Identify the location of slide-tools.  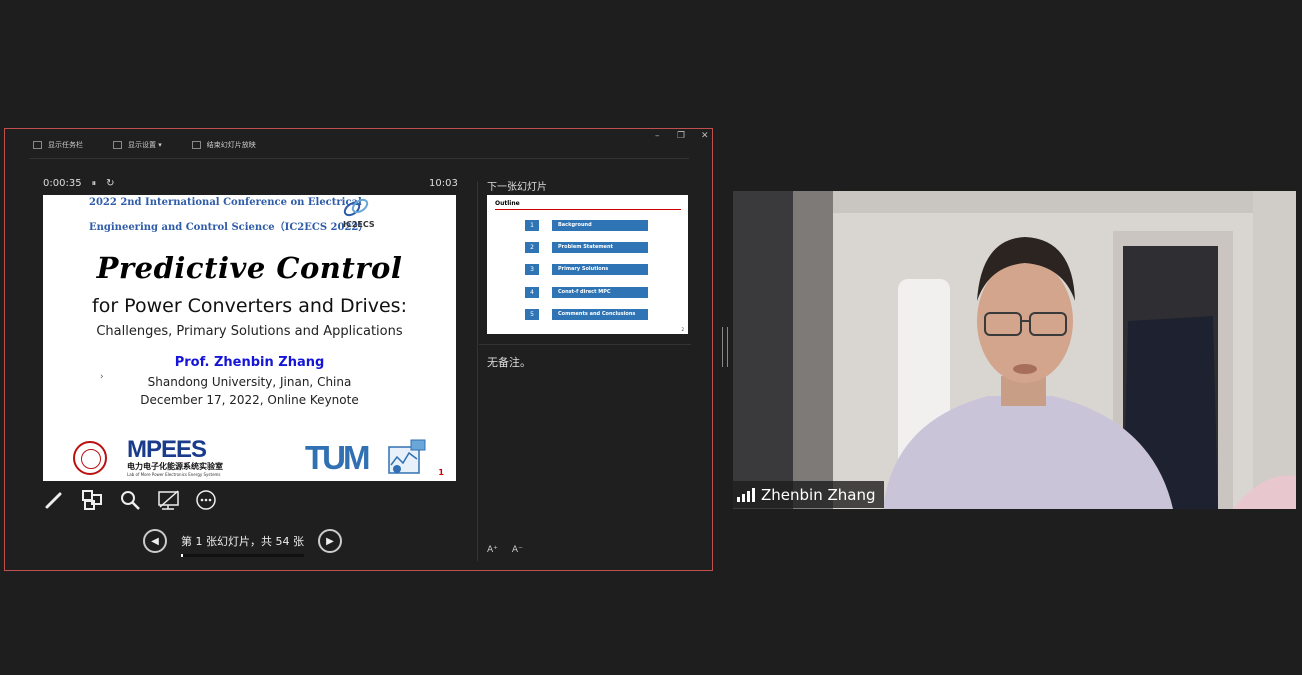
(130, 500).